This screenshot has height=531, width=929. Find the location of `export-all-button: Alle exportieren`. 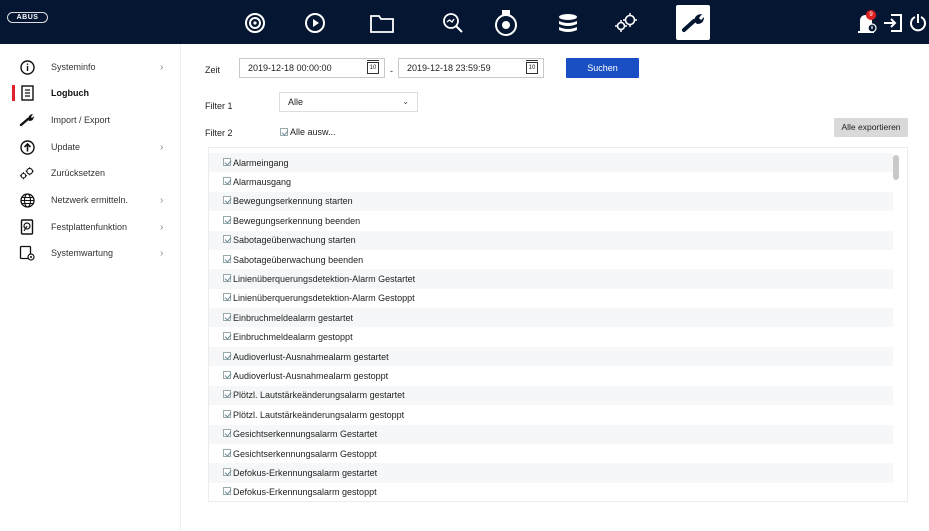

export-all-button: Alle exportieren is located at coordinates (871, 127).